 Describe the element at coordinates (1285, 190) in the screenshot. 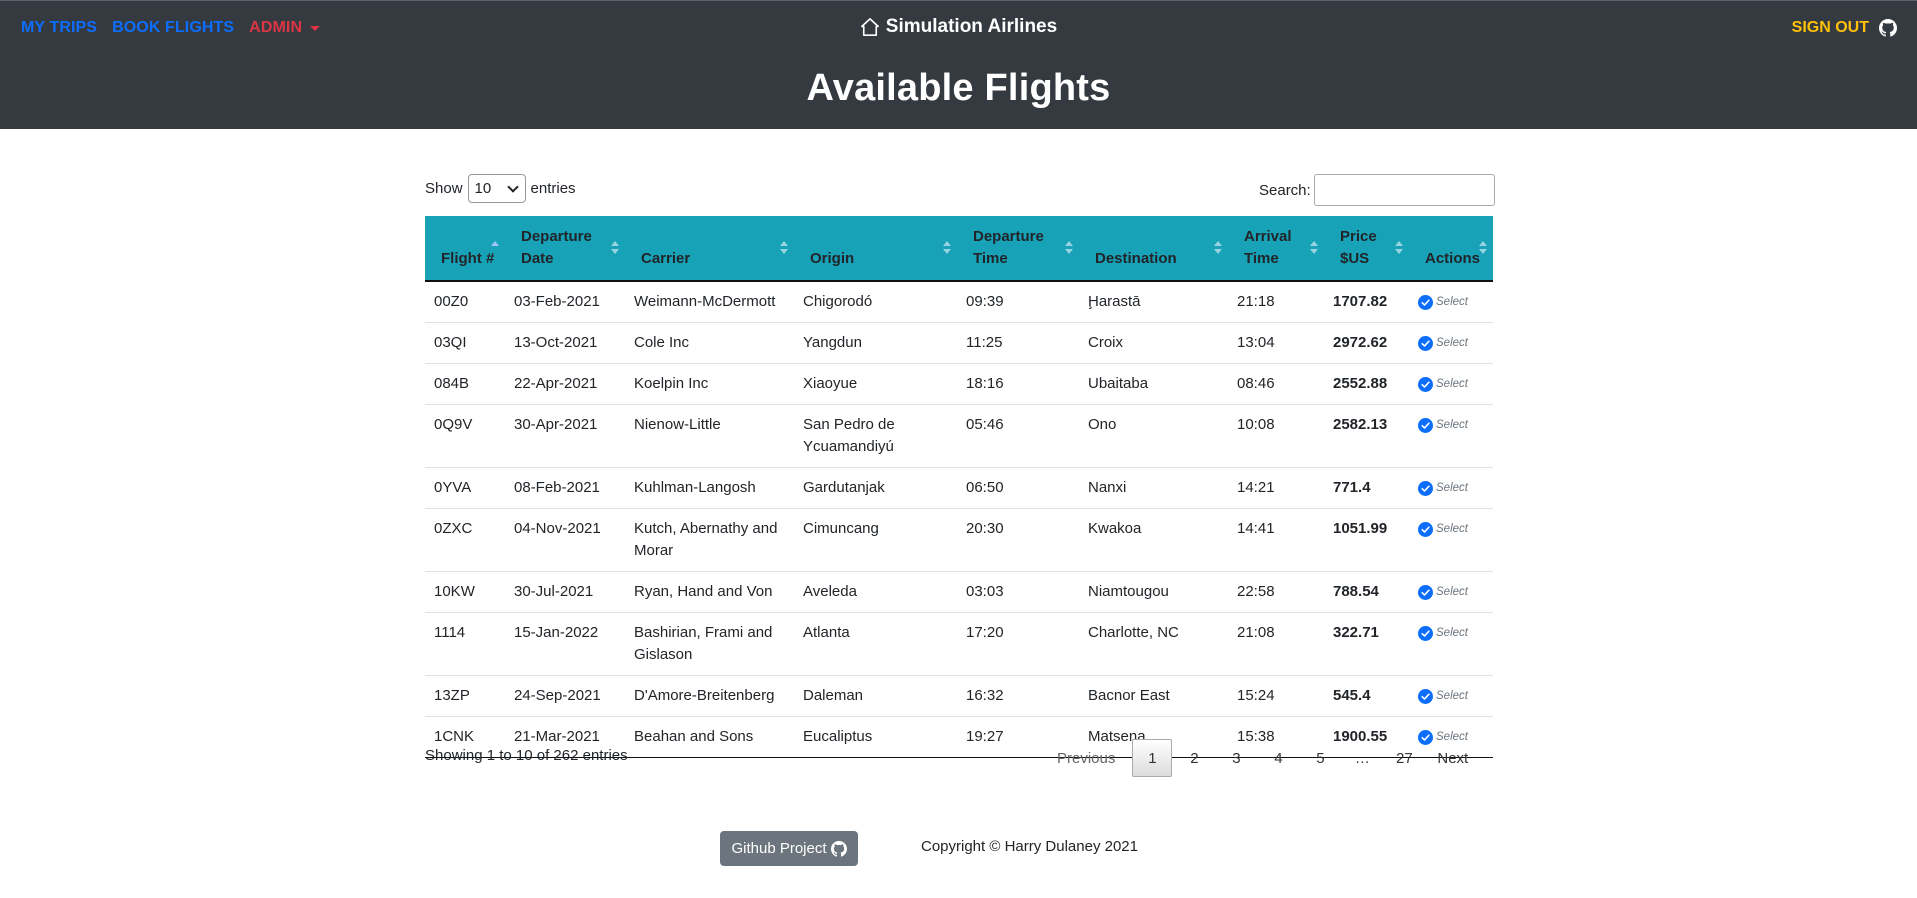

I see `search-label: Search:` at that location.